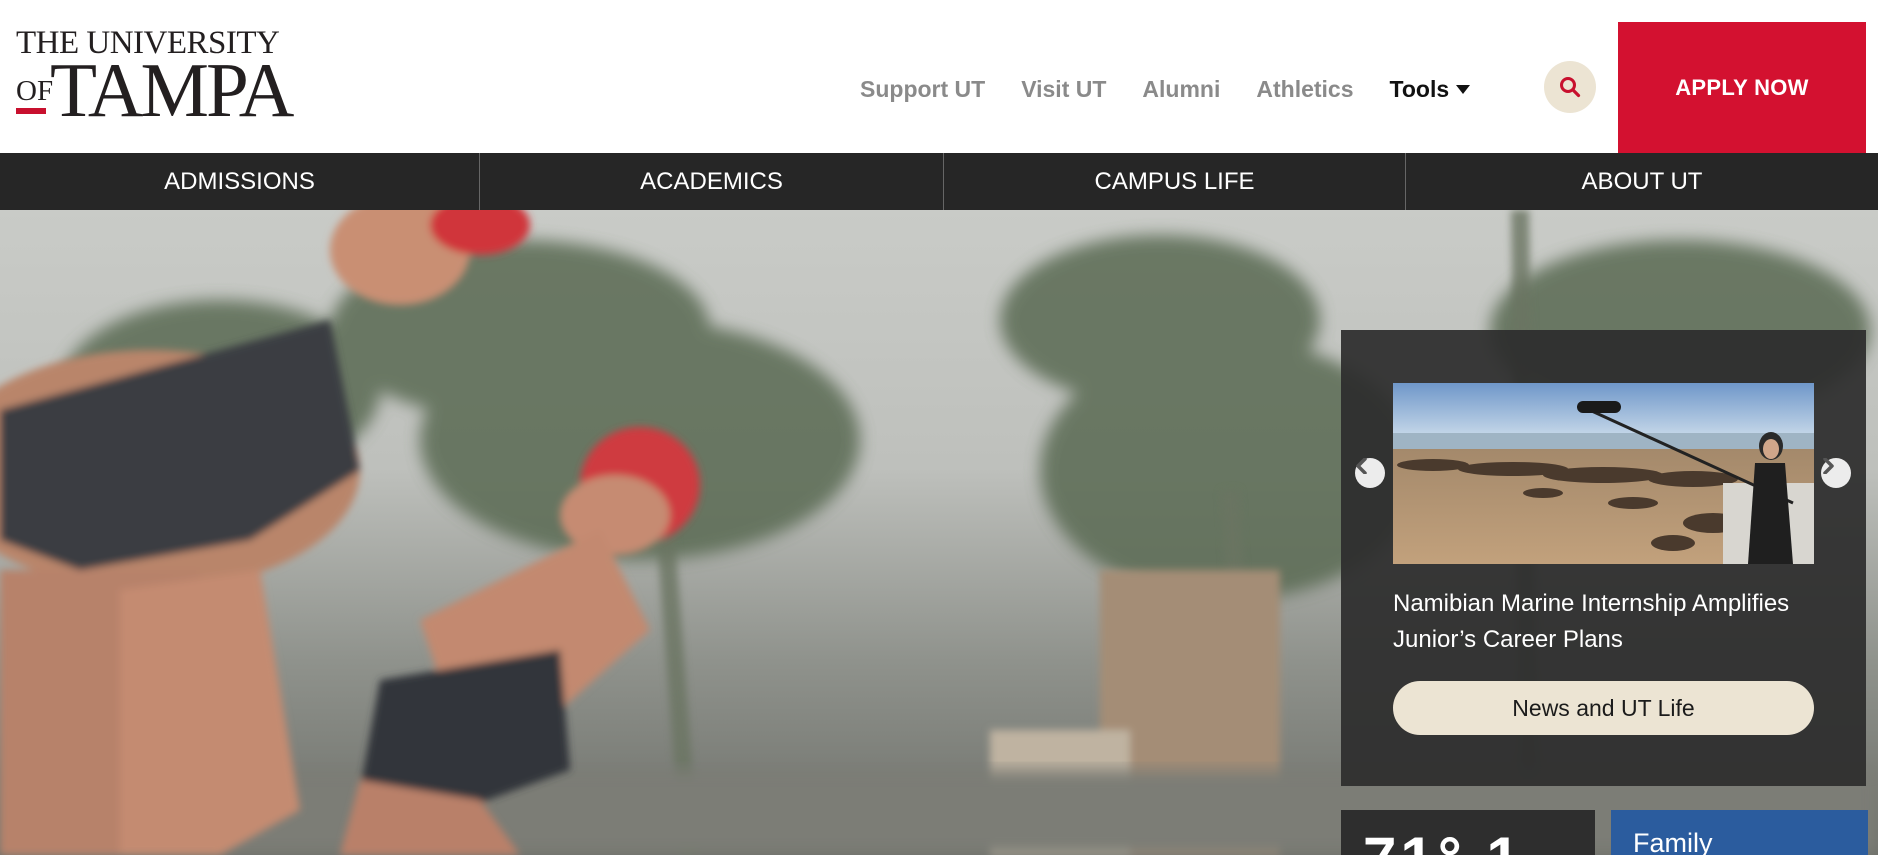 The image size is (1878, 855). What do you see at coordinates (1603, 708) in the screenshot?
I see `news-and-ut-life-button: News and UT Life` at bounding box center [1603, 708].